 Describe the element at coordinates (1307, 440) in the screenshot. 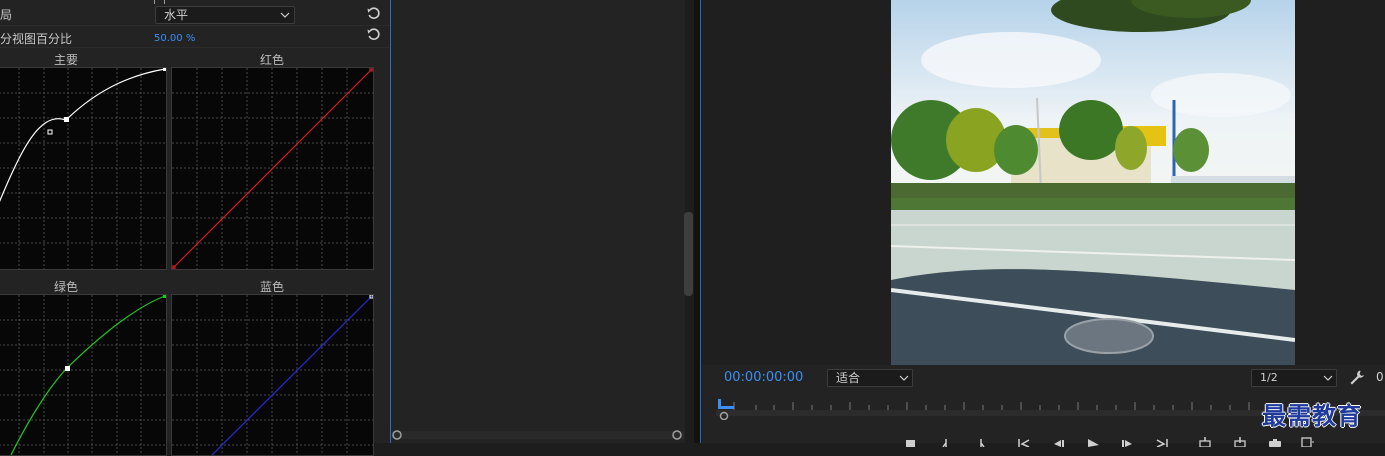

I see `button-editor-icon` at that location.